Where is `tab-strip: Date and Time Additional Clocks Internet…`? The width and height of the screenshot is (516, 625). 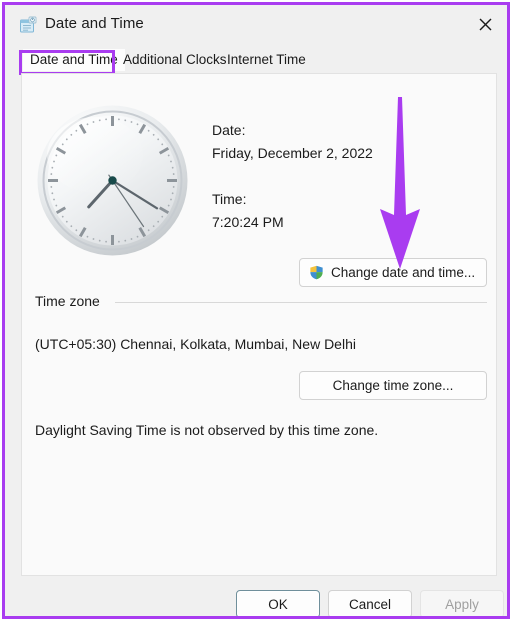
tab-strip: Date and Time Additional Clocks Internet… is located at coordinates (256, 60).